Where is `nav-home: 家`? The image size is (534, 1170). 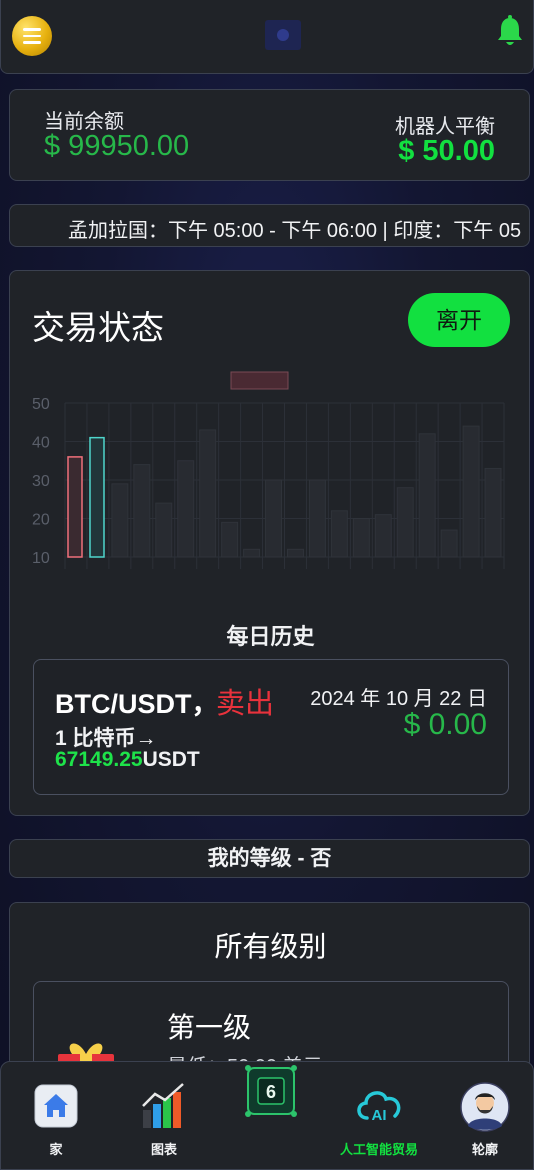 nav-home: 家 is located at coordinates (56, 1116).